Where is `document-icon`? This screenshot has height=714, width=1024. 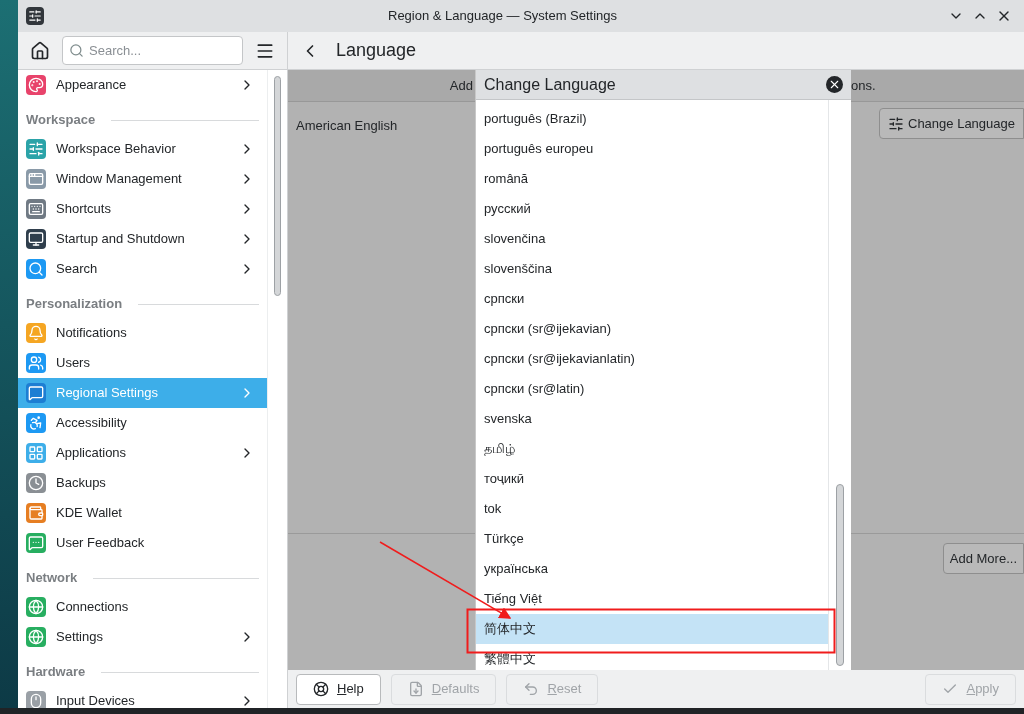
document-icon is located at coordinates (415, 689).